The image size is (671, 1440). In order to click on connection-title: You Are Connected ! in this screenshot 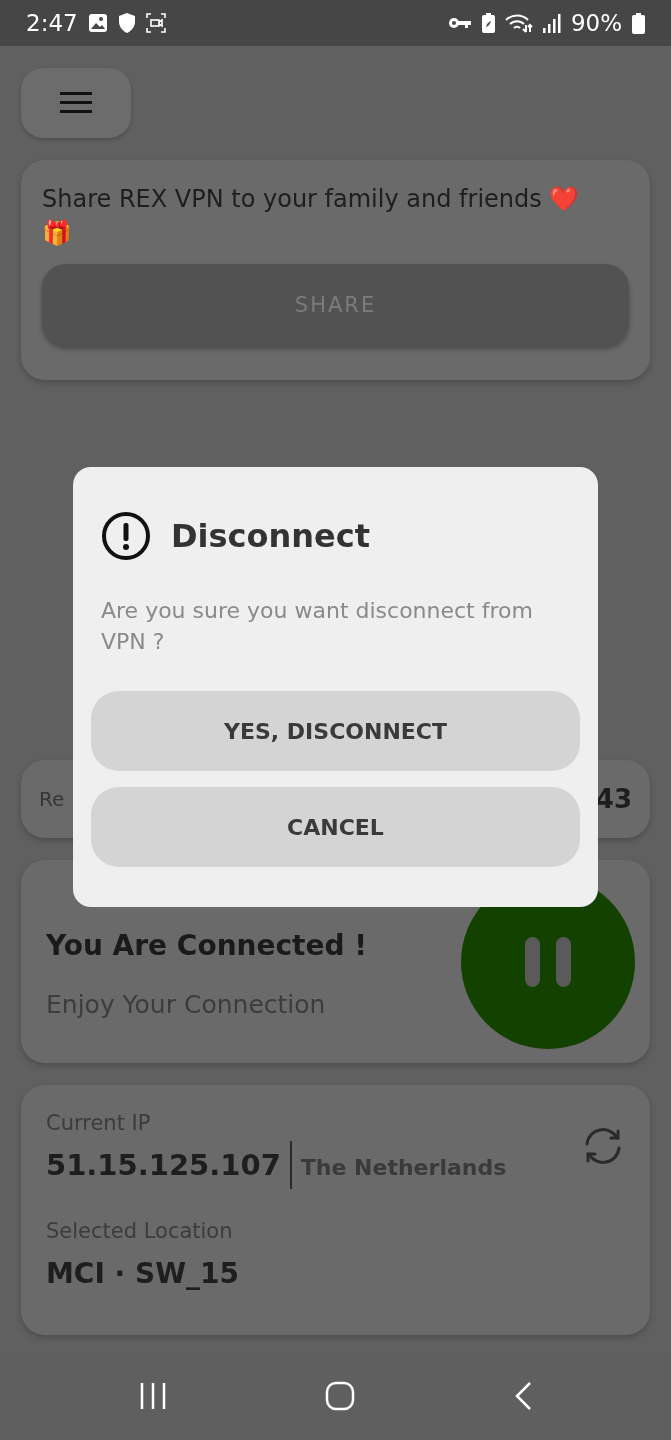, I will do `click(207, 945)`.